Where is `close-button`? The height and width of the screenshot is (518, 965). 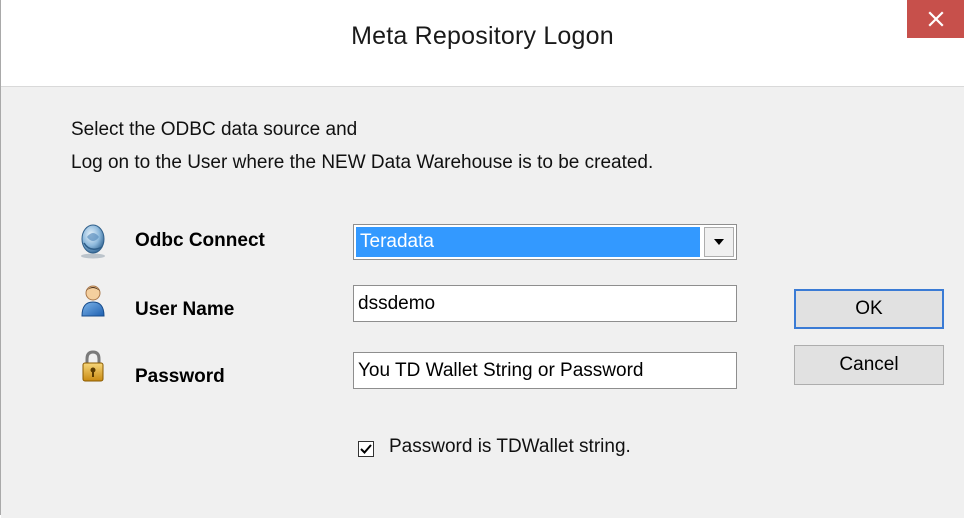 close-button is located at coordinates (935, 19).